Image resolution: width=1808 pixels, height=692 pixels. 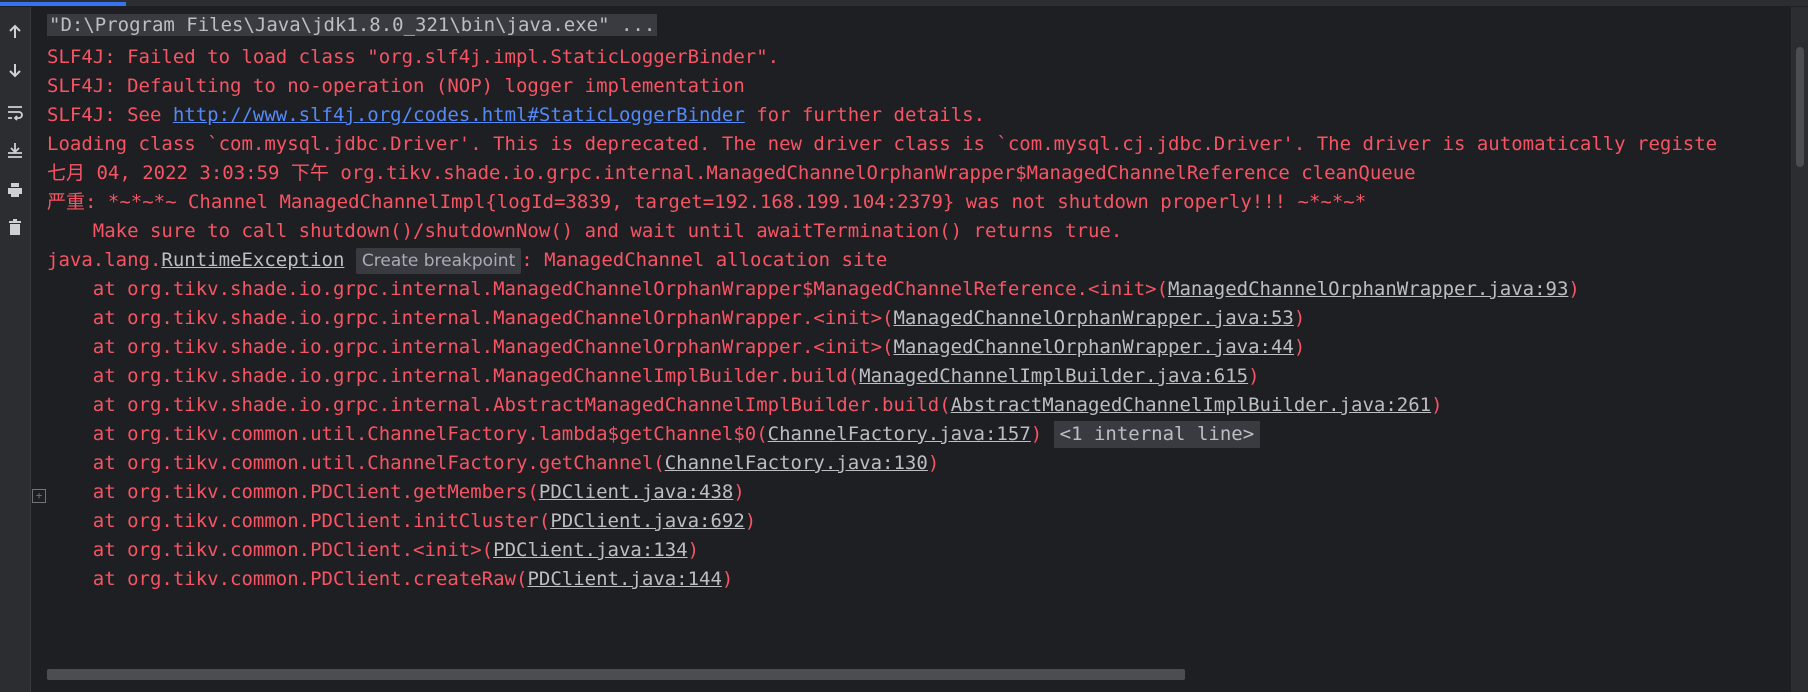 What do you see at coordinates (590, 550) in the screenshot?
I see `source-link: PDClient.java:134` at bounding box center [590, 550].